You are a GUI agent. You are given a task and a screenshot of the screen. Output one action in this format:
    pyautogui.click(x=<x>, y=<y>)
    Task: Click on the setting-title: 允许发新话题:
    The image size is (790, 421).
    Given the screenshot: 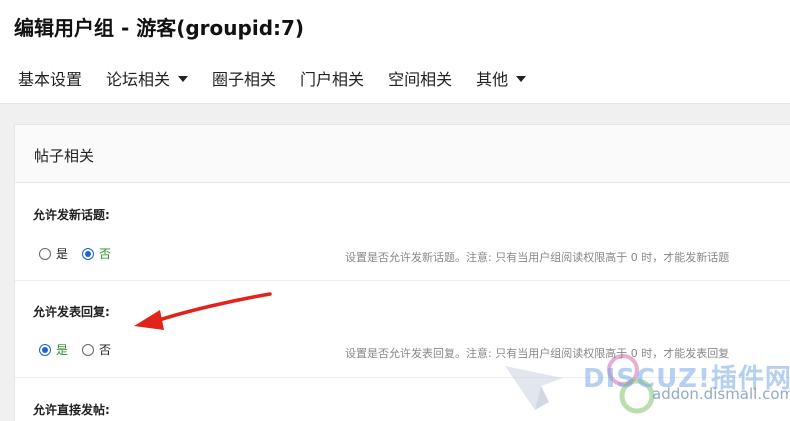 What is the action you would take?
    pyautogui.click(x=71, y=215)
    